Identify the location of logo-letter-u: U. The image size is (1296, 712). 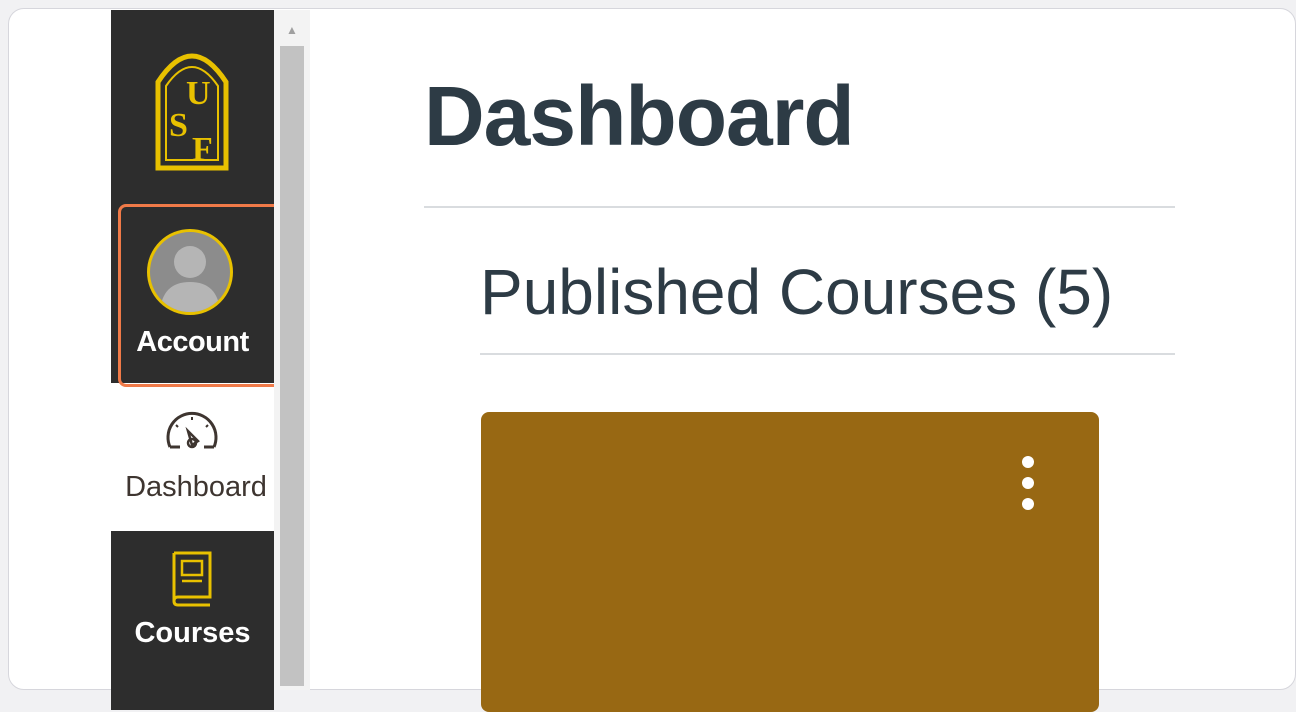
(198, 93).